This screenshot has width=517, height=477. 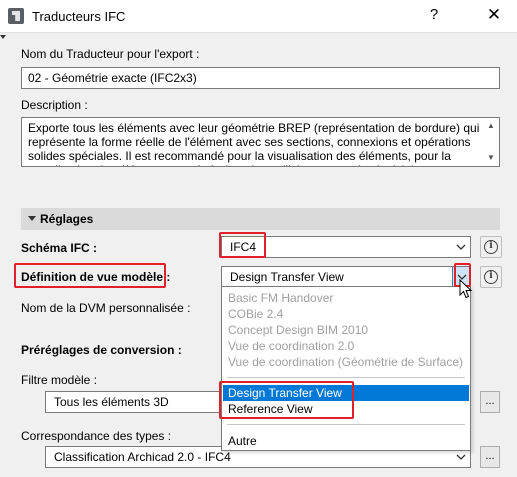 What do you see at coordinates (67, 219) in the screenshot?
I see `settings-section-title: Réglages` at bounding box center [67, 219].